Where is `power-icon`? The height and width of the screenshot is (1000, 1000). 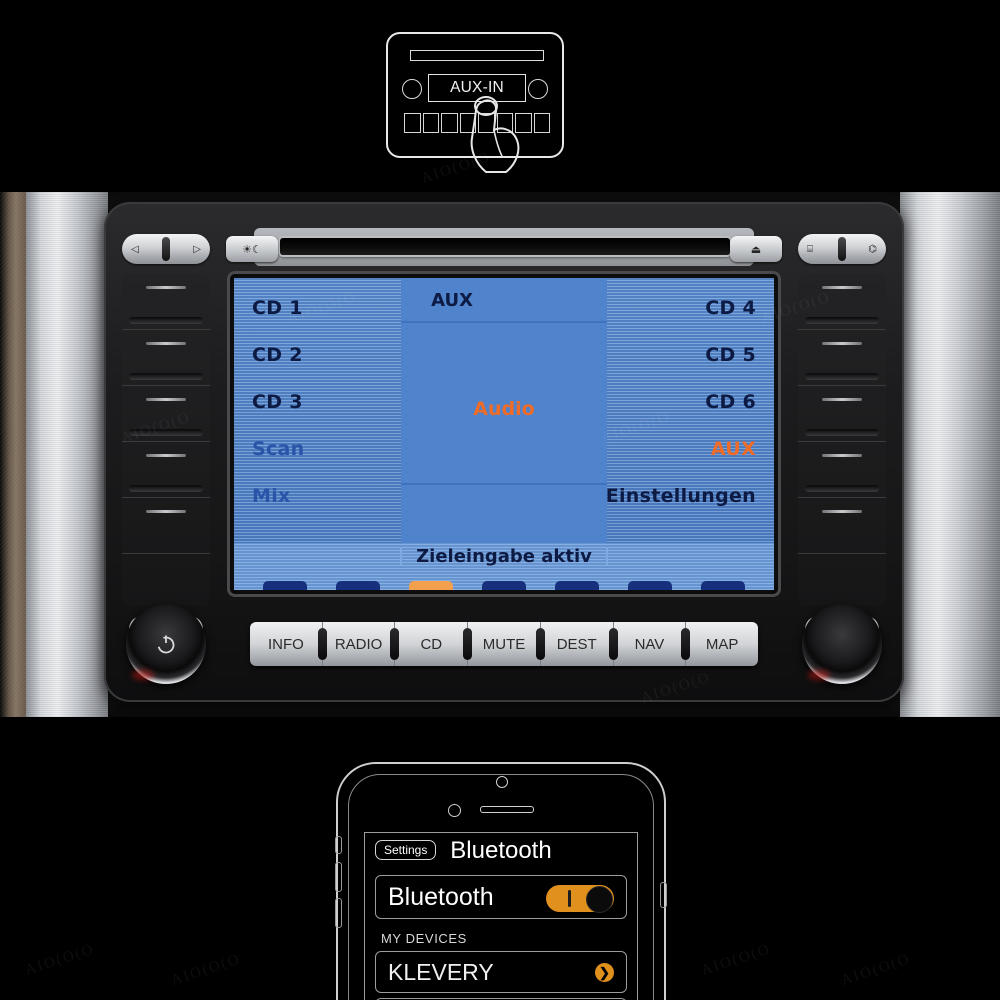 power-icon is located at coordinates (166, 644).